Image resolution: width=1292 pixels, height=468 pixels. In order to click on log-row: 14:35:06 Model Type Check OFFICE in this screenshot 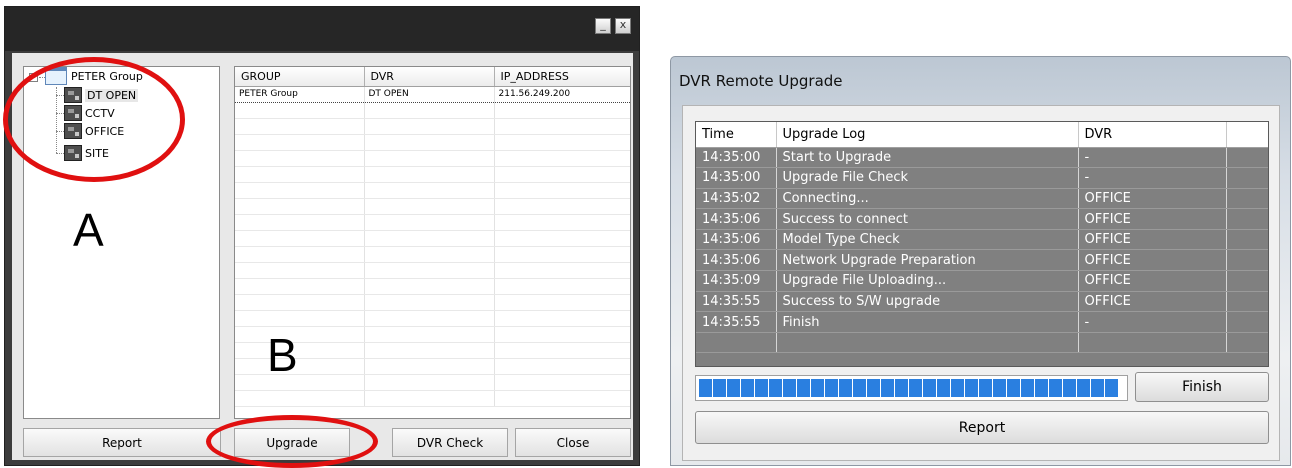, I will do `click(982, 240)`.